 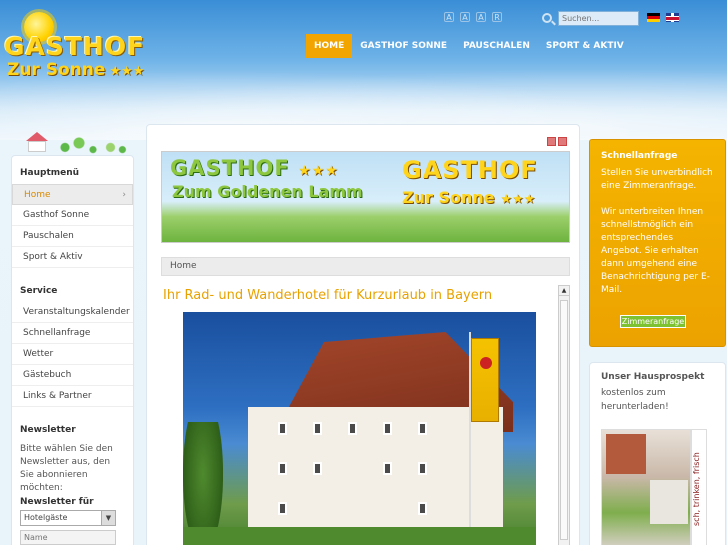 I want to click on german-flag-icon, so click(x=653, y=17).